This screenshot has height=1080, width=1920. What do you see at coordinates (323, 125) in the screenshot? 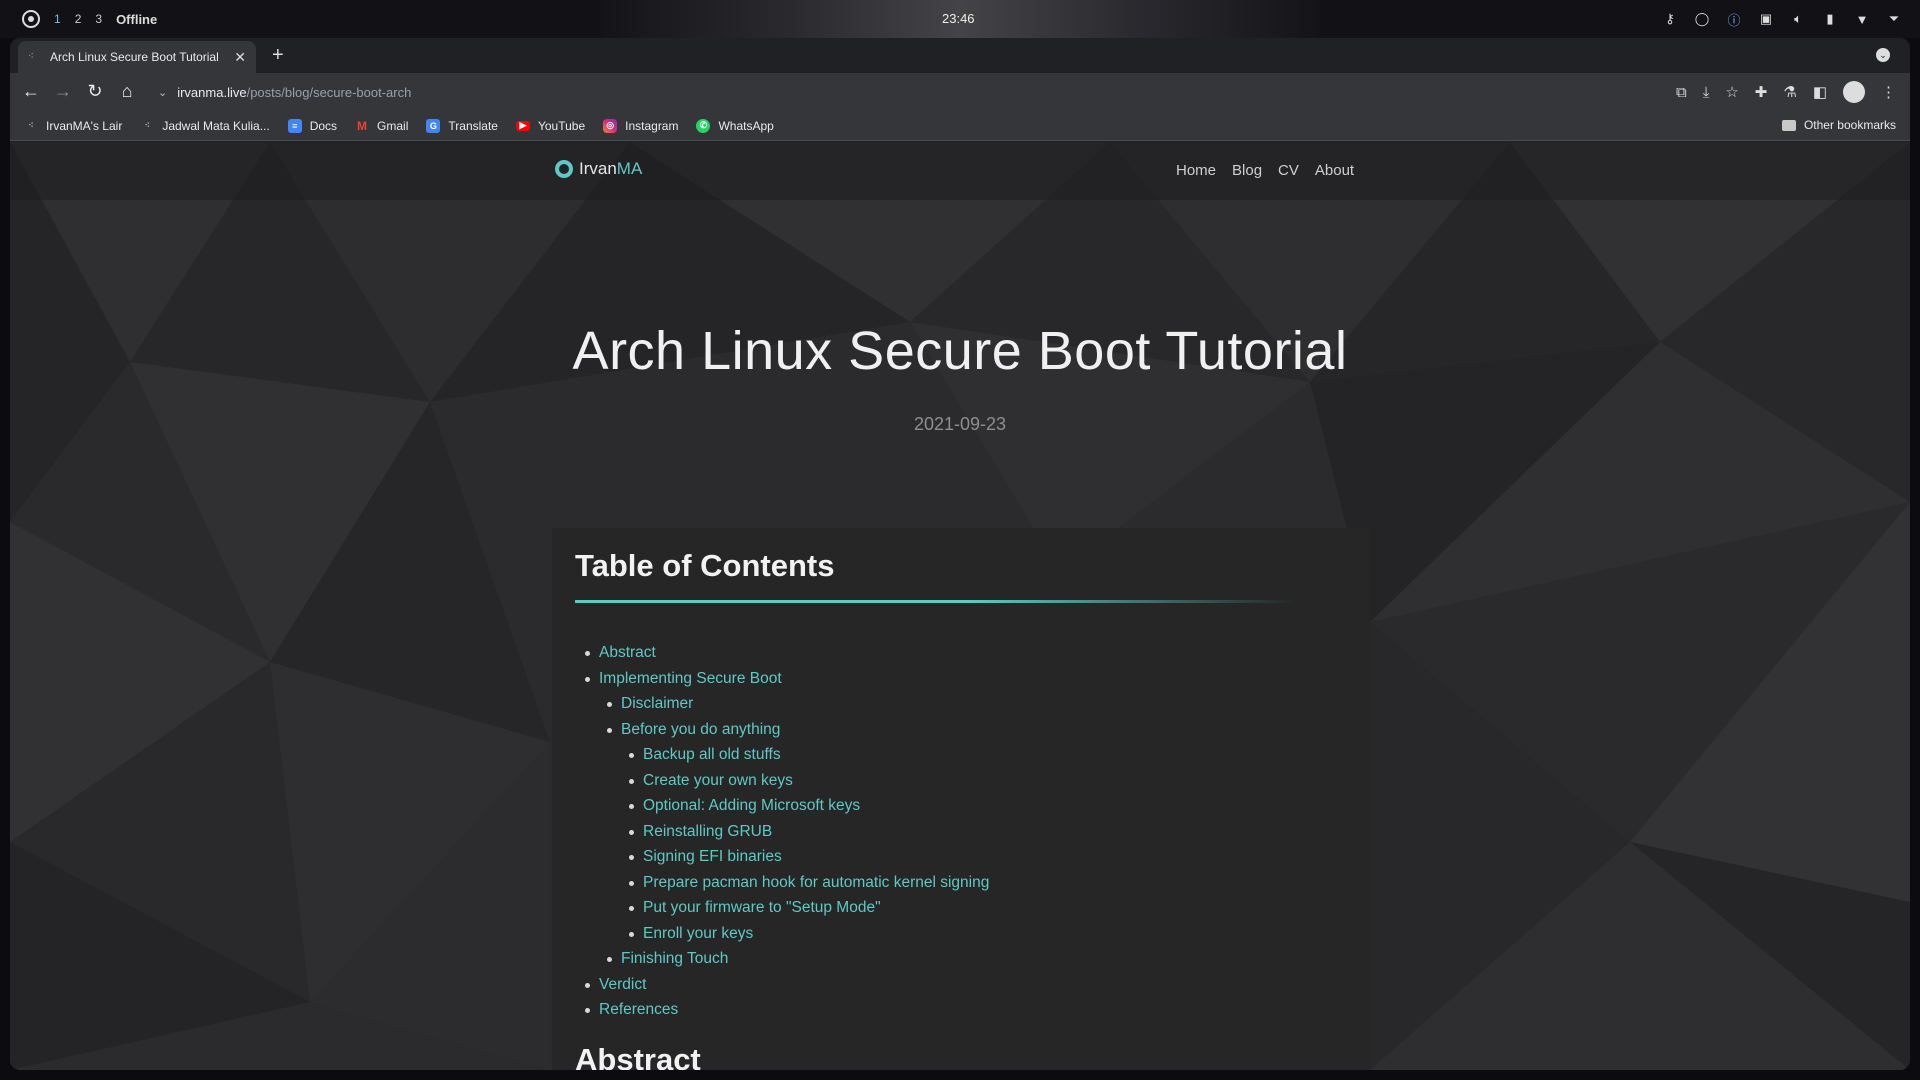
I see `bookmark-label: Docs` at bounding box center [323, 125].